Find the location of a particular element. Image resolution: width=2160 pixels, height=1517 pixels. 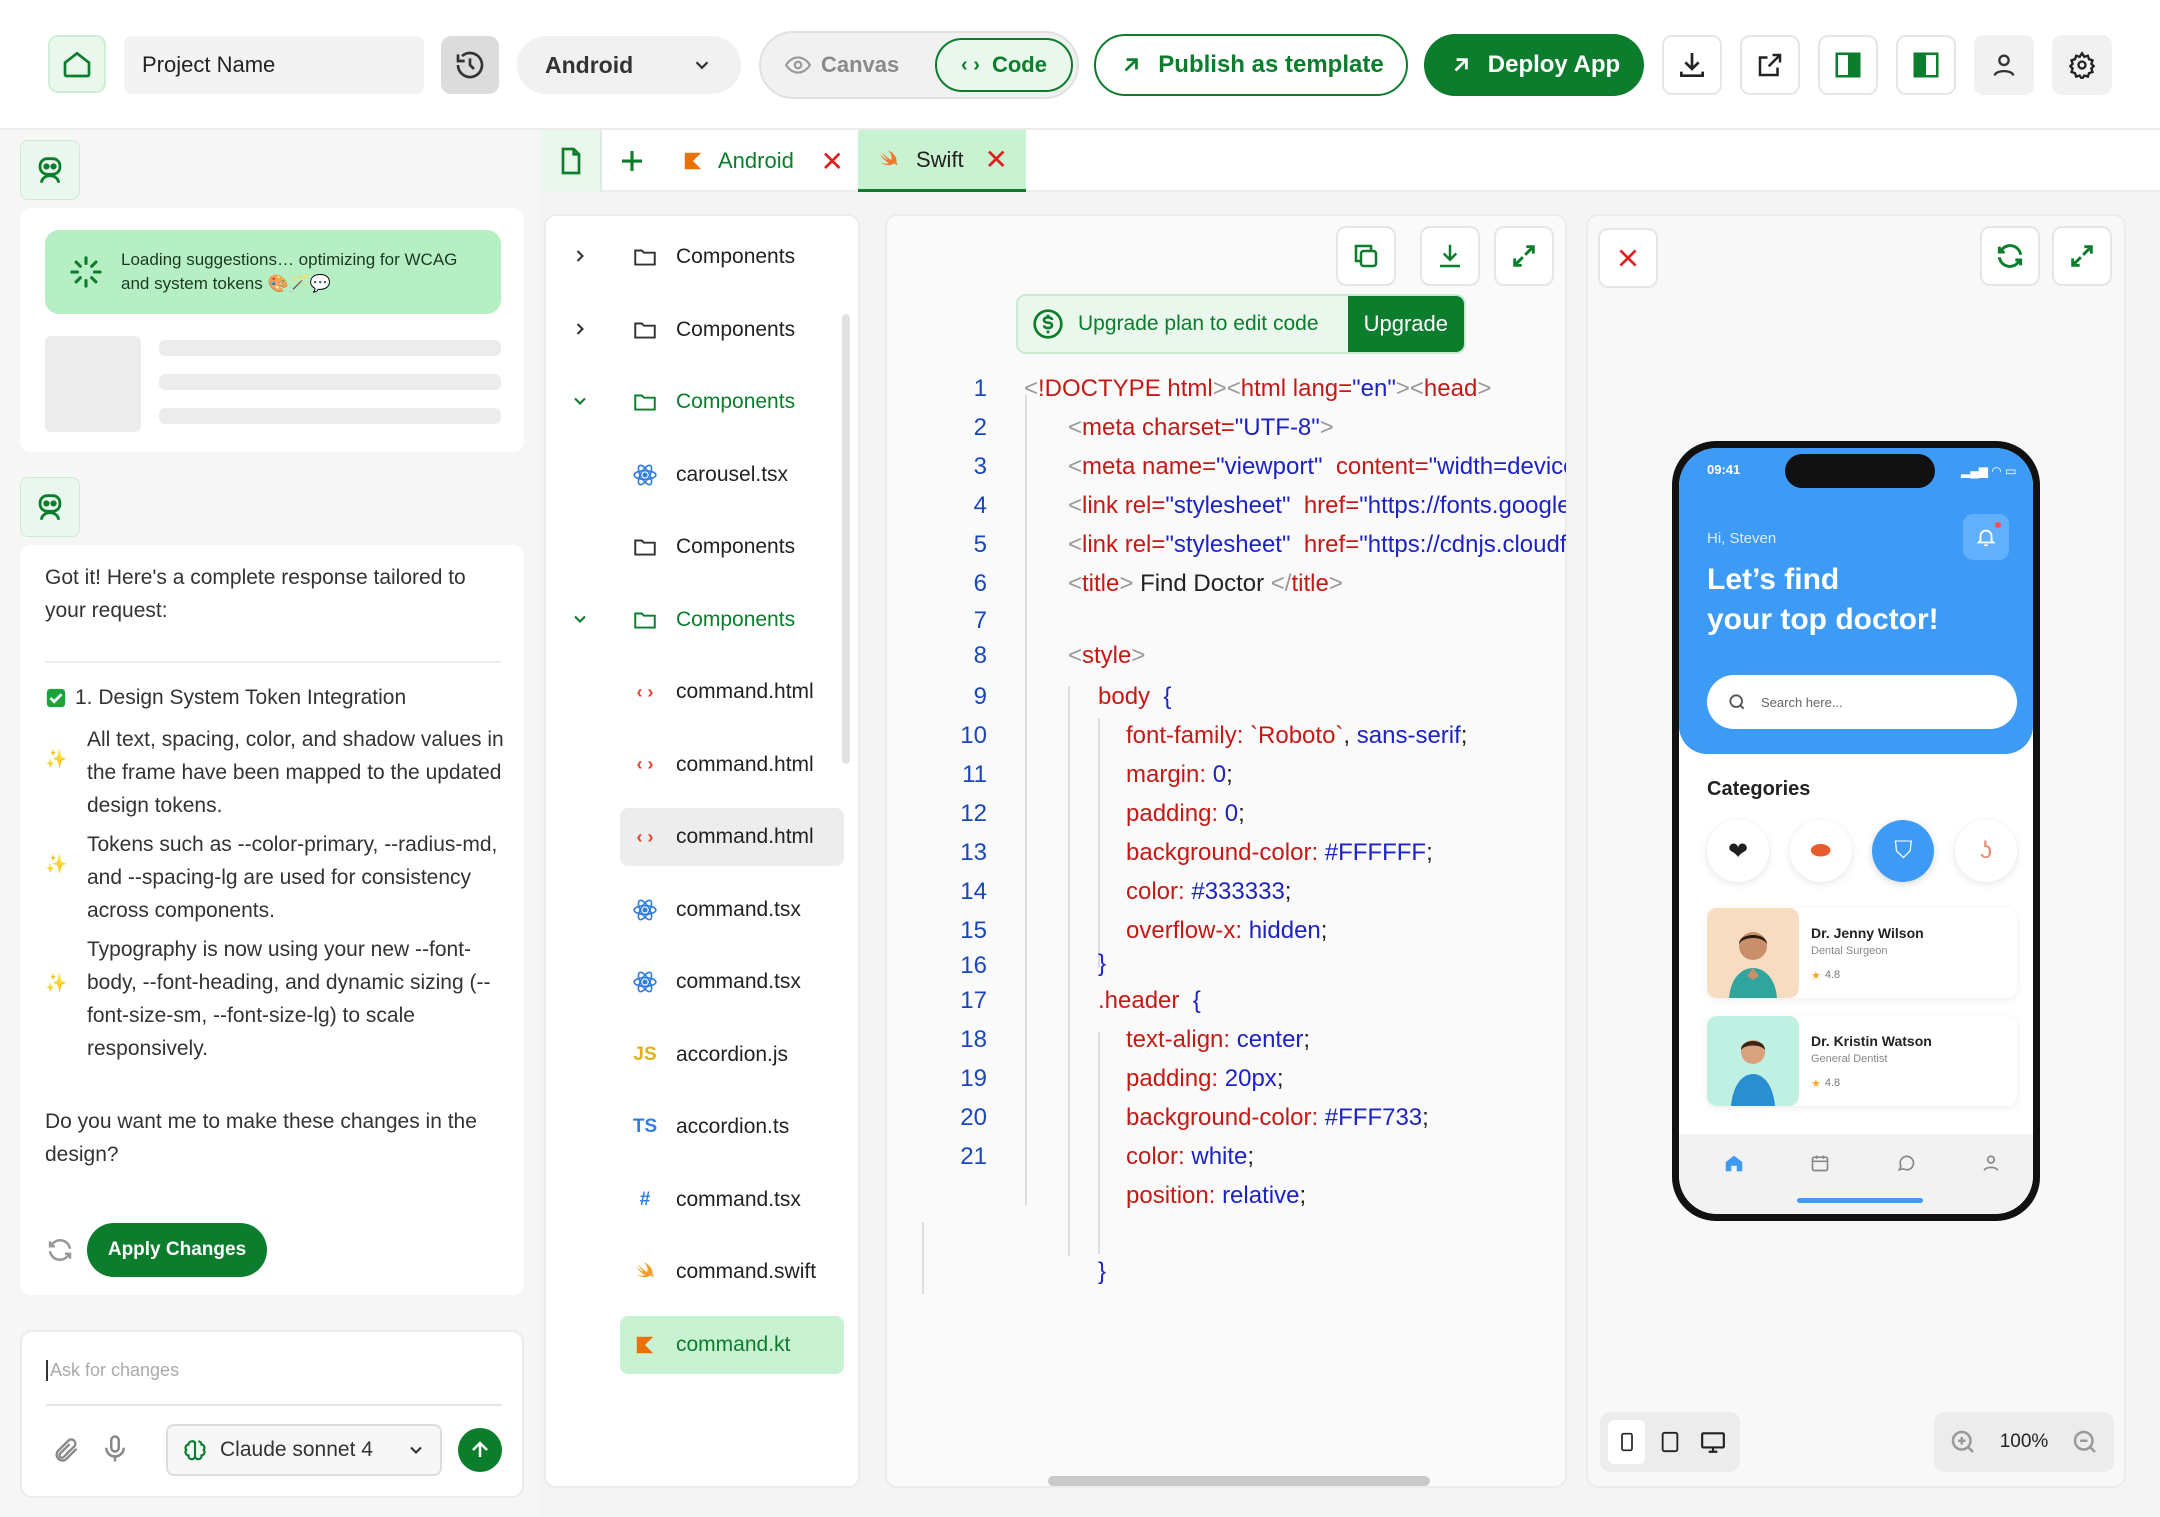

chat-input: Ask for changes is located at coordinates (112, 1370).